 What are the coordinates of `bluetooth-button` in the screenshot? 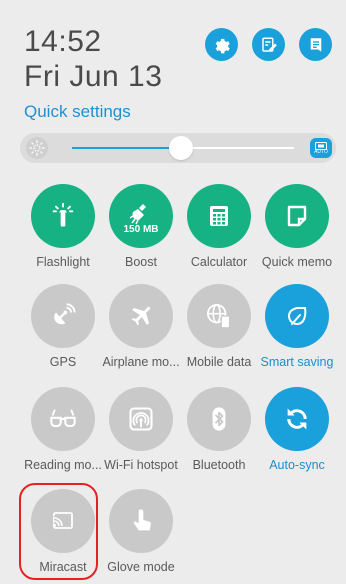 It's located at (219, 419).